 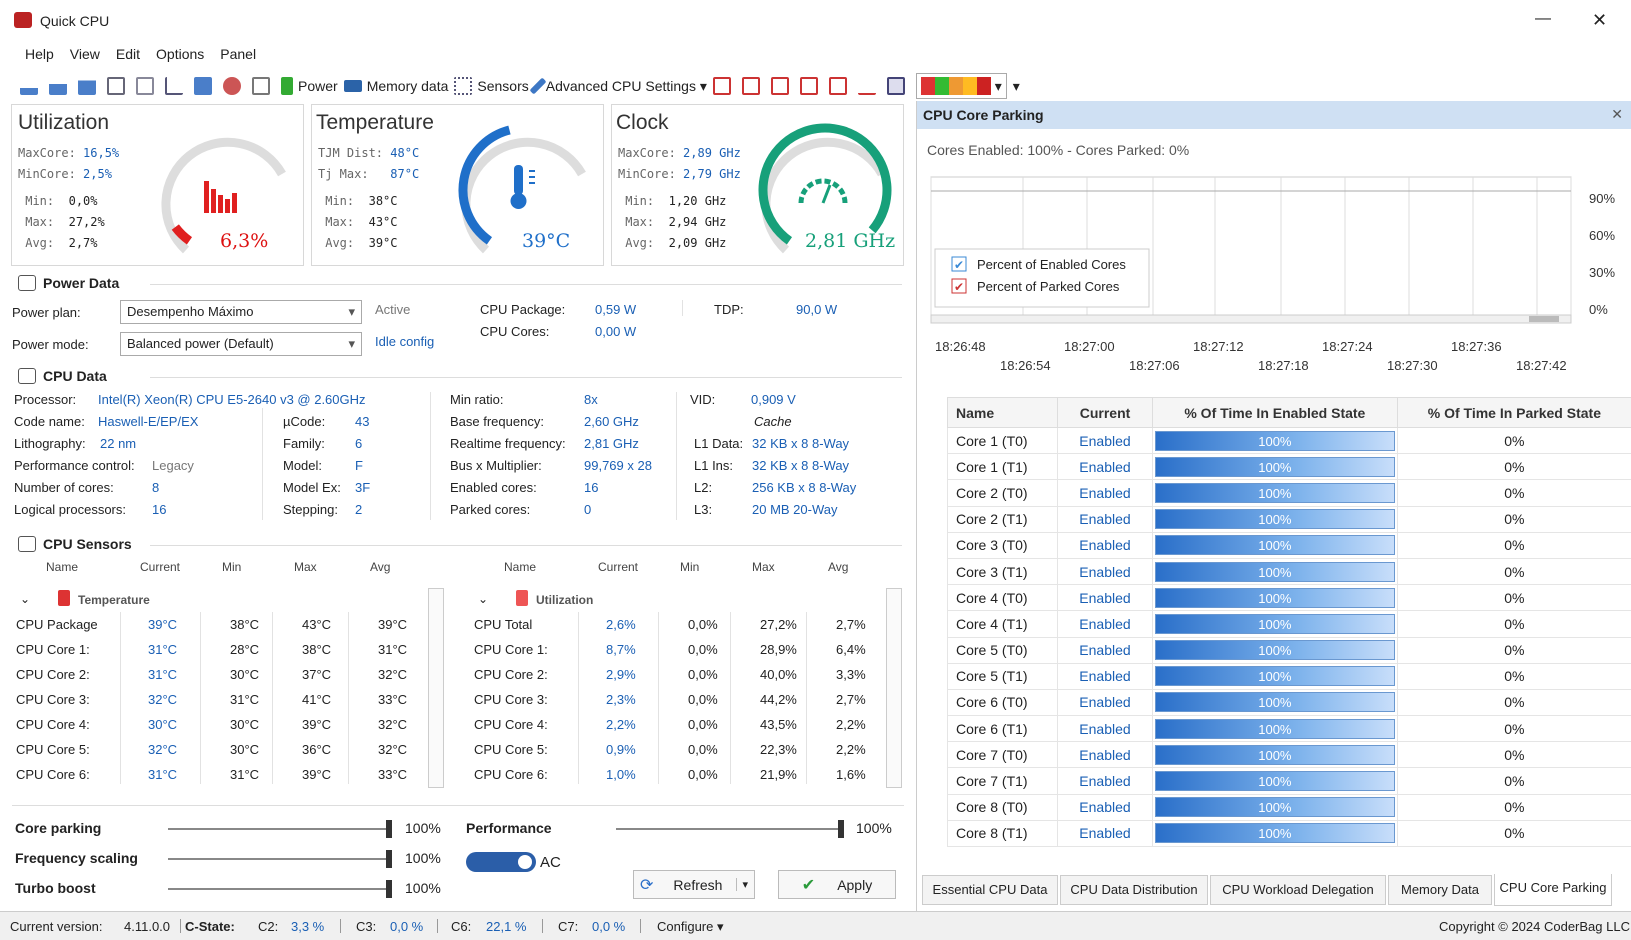 What do you see at coordinates (278, 829) in the screenshot?
I see `parking-slider-track` at bounding box center [278, 829].